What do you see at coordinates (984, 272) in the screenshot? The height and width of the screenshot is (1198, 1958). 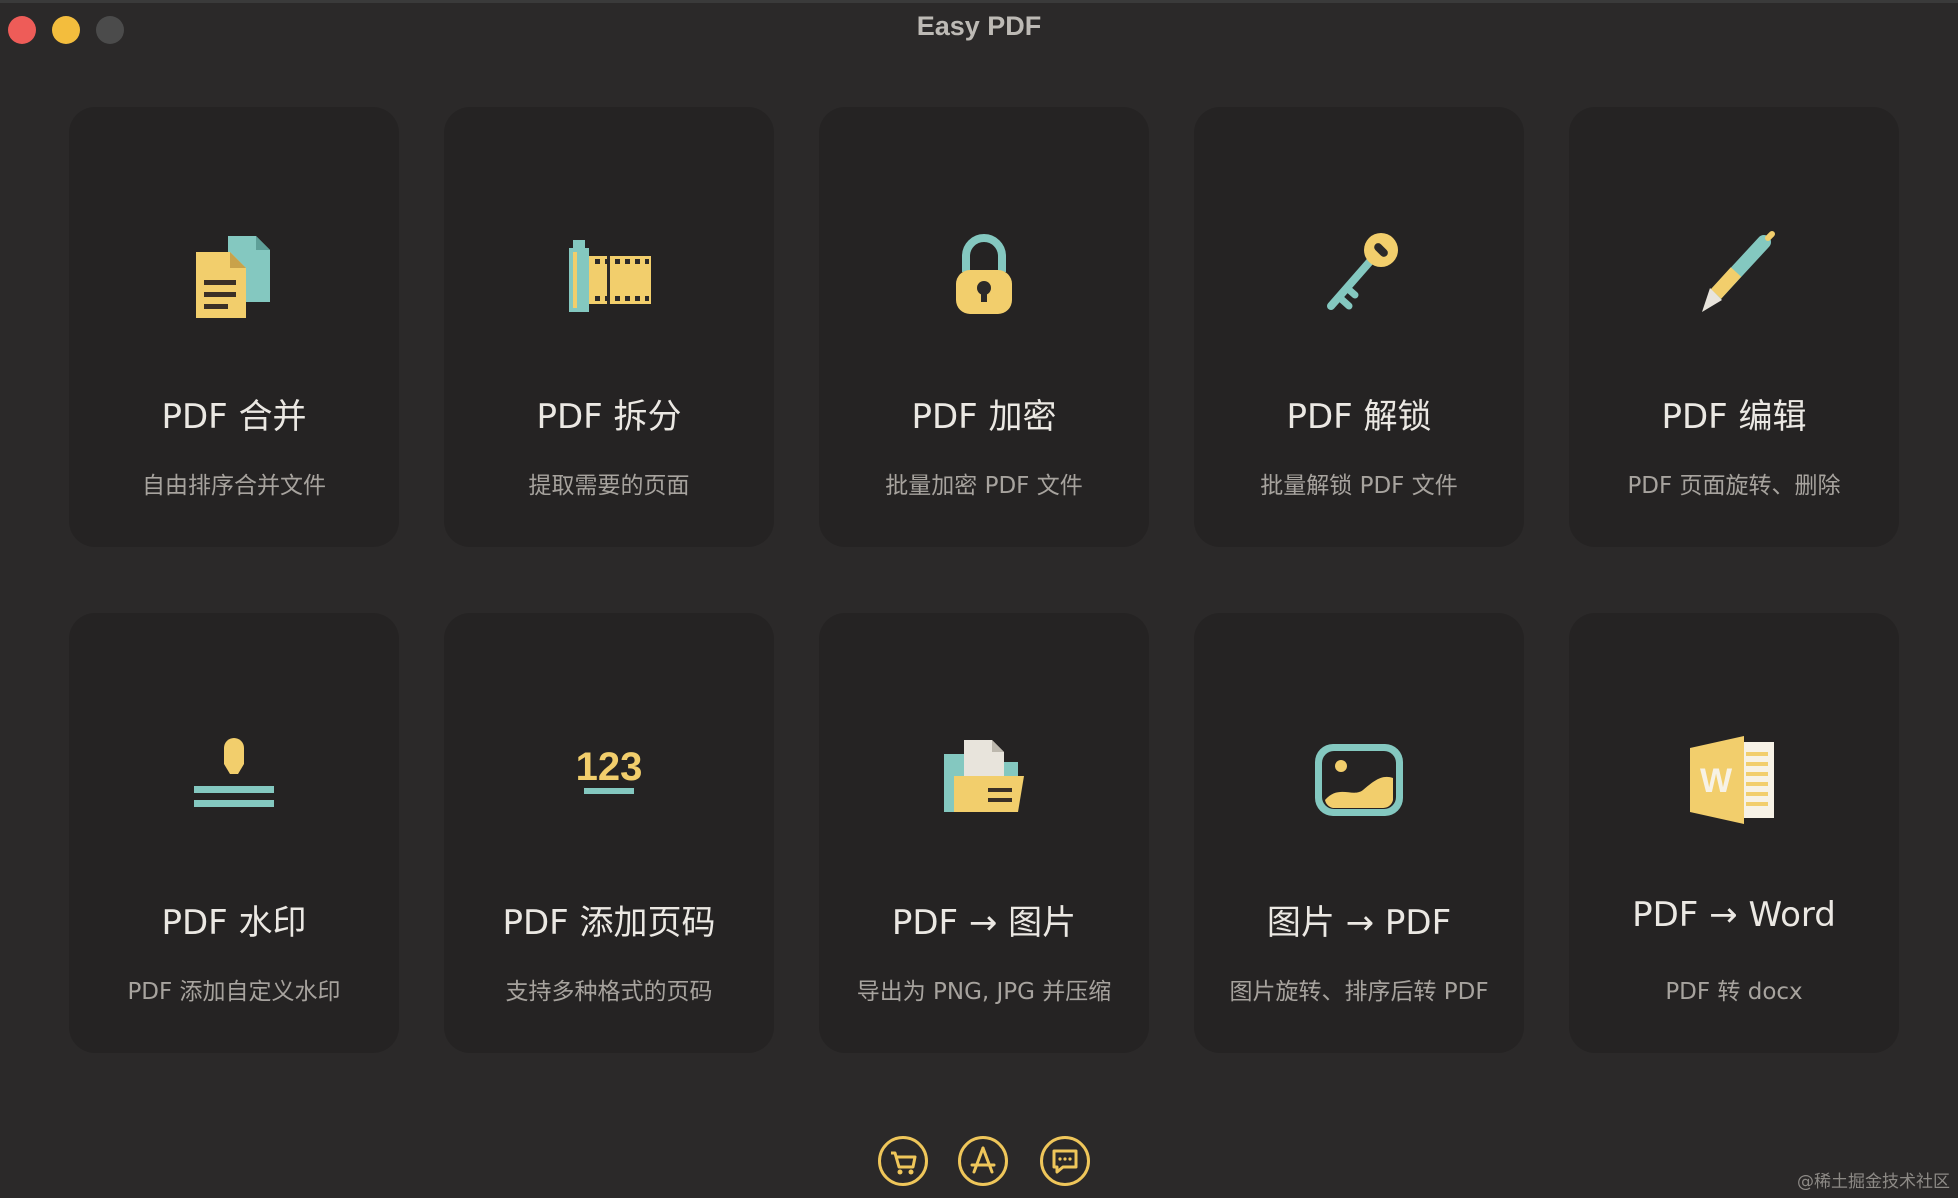 I see `padlock-icon` at bounding box center [984, 272].